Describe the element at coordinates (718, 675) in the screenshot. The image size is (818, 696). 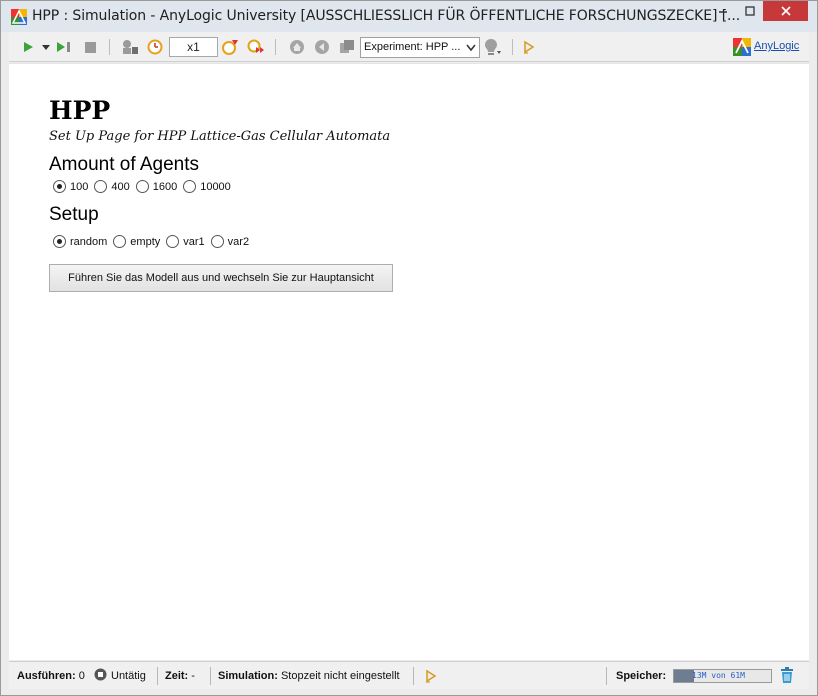
I see `memory-text: 13M von 61M` at that location.